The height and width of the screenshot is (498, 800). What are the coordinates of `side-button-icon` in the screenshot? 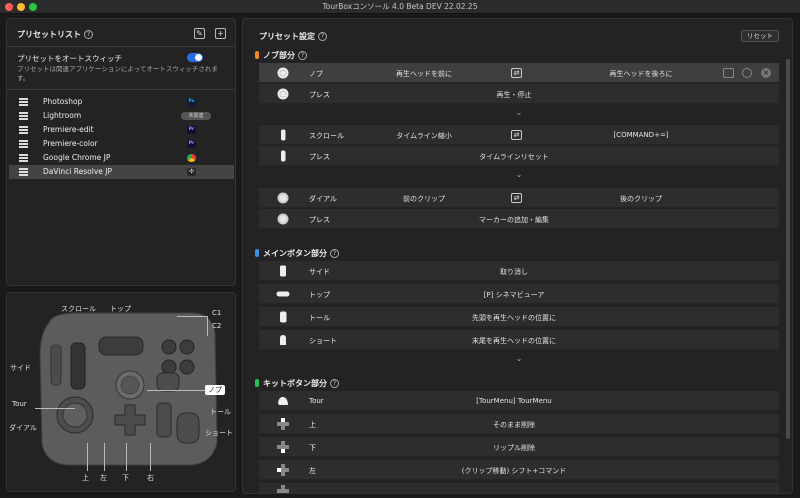 It's located at (283, 271).